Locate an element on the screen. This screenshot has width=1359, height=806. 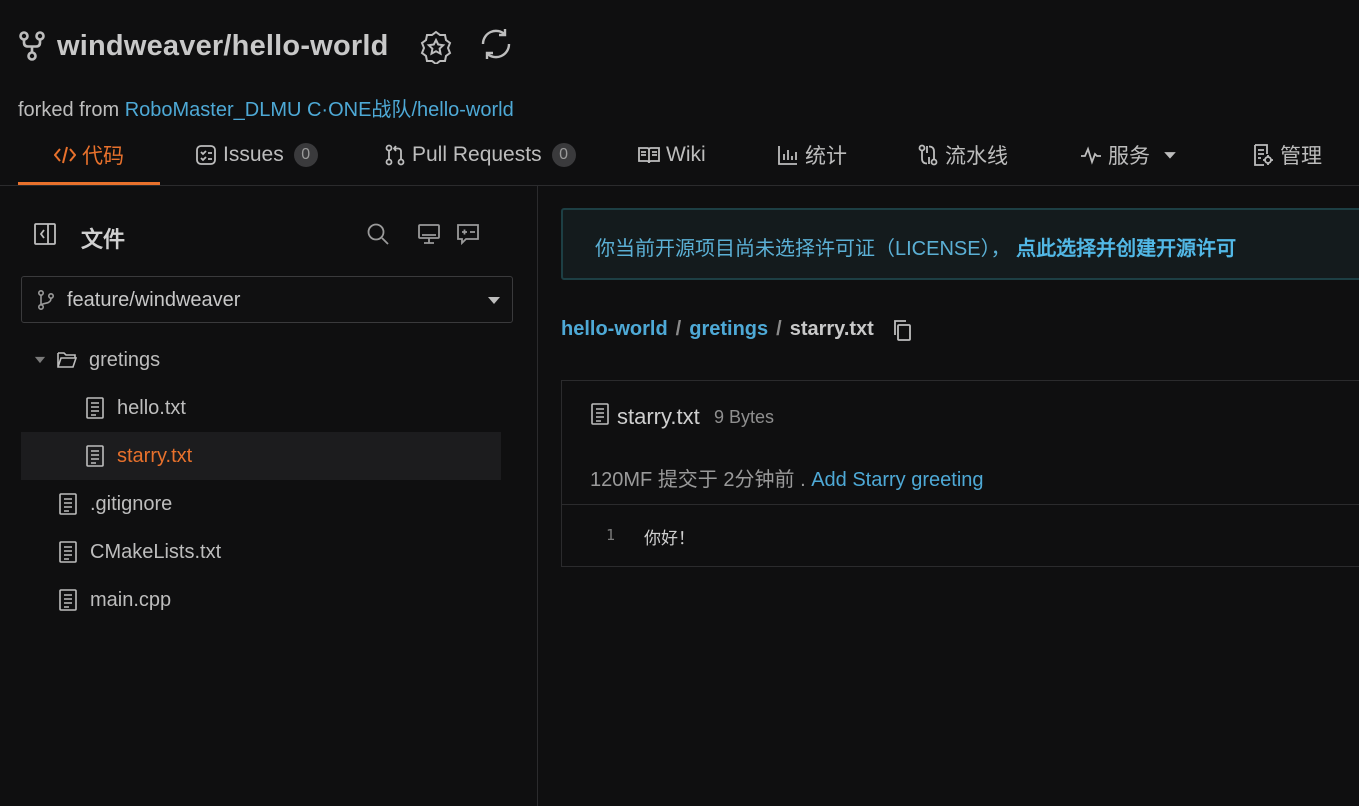
branch-icon is located at coordinates (46, 300).